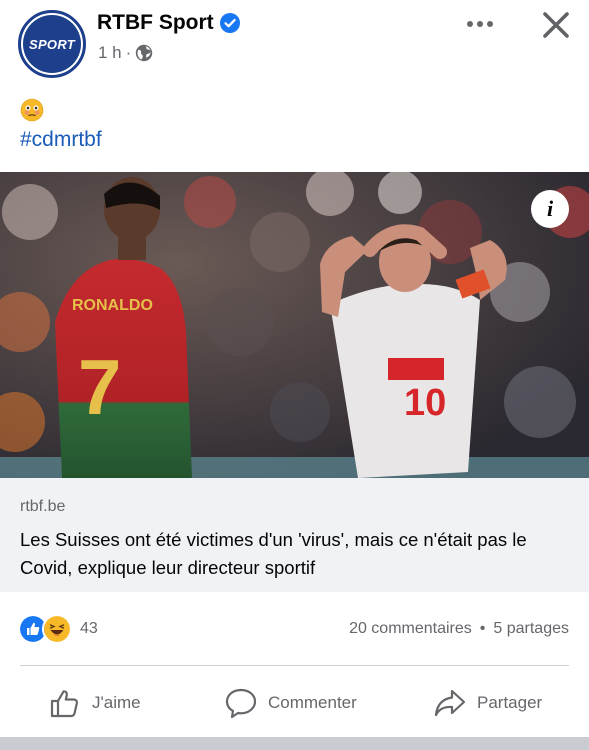  Describe the element at coordinates (89, 628) in the screenshot. I see `reaction-count: 43` at that location.